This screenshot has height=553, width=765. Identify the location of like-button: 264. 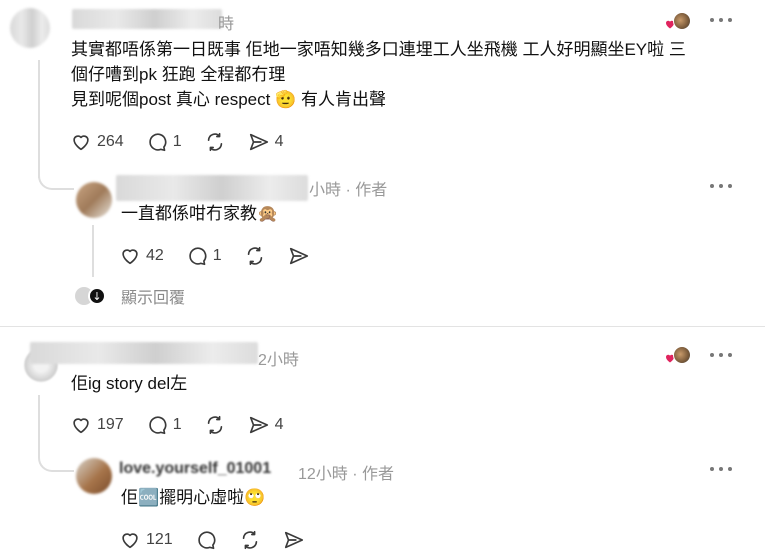
(97, 142).